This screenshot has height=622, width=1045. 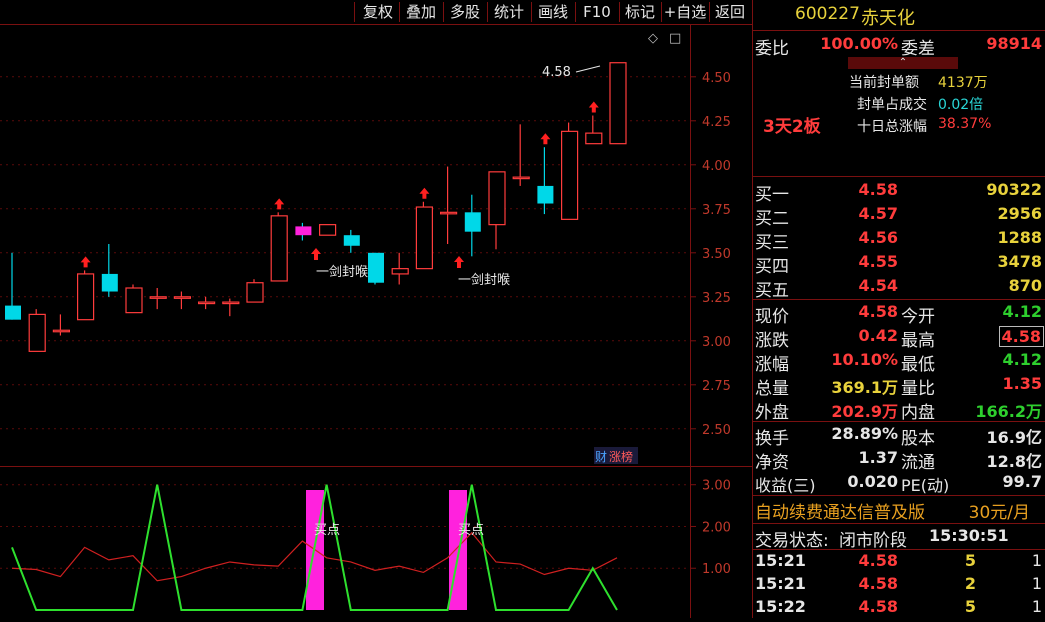 I want to click on fundamental-value: 0.020, so click(x=872, y=481).